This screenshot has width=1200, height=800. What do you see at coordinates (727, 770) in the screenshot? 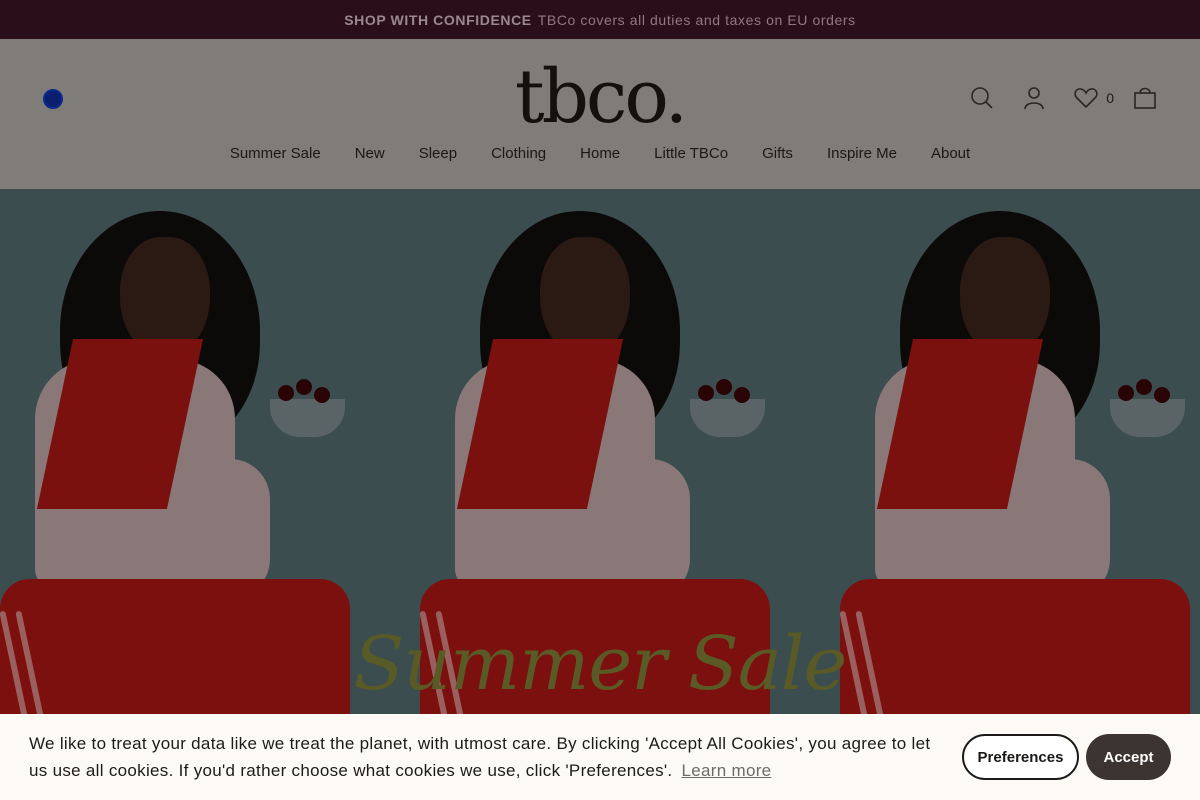
I see `learn-more-link: Learn more` at bounding box center [727, 770].